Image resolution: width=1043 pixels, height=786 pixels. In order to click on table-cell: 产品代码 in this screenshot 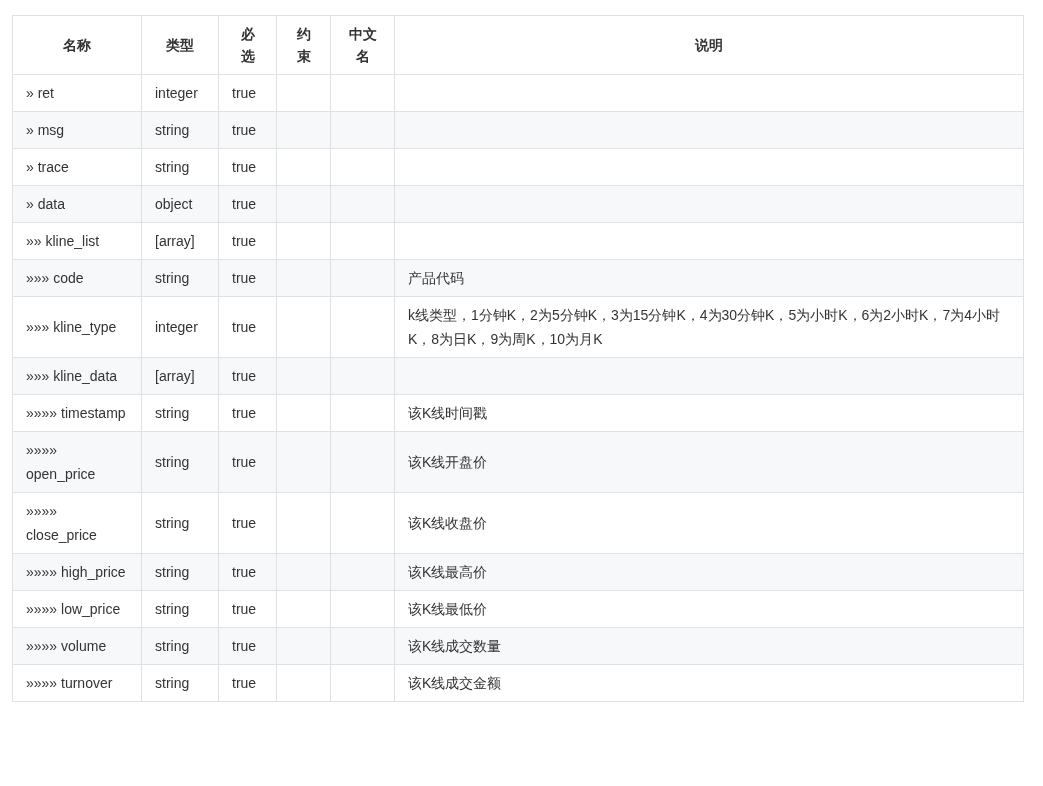, I will do `click(709, 278)`.